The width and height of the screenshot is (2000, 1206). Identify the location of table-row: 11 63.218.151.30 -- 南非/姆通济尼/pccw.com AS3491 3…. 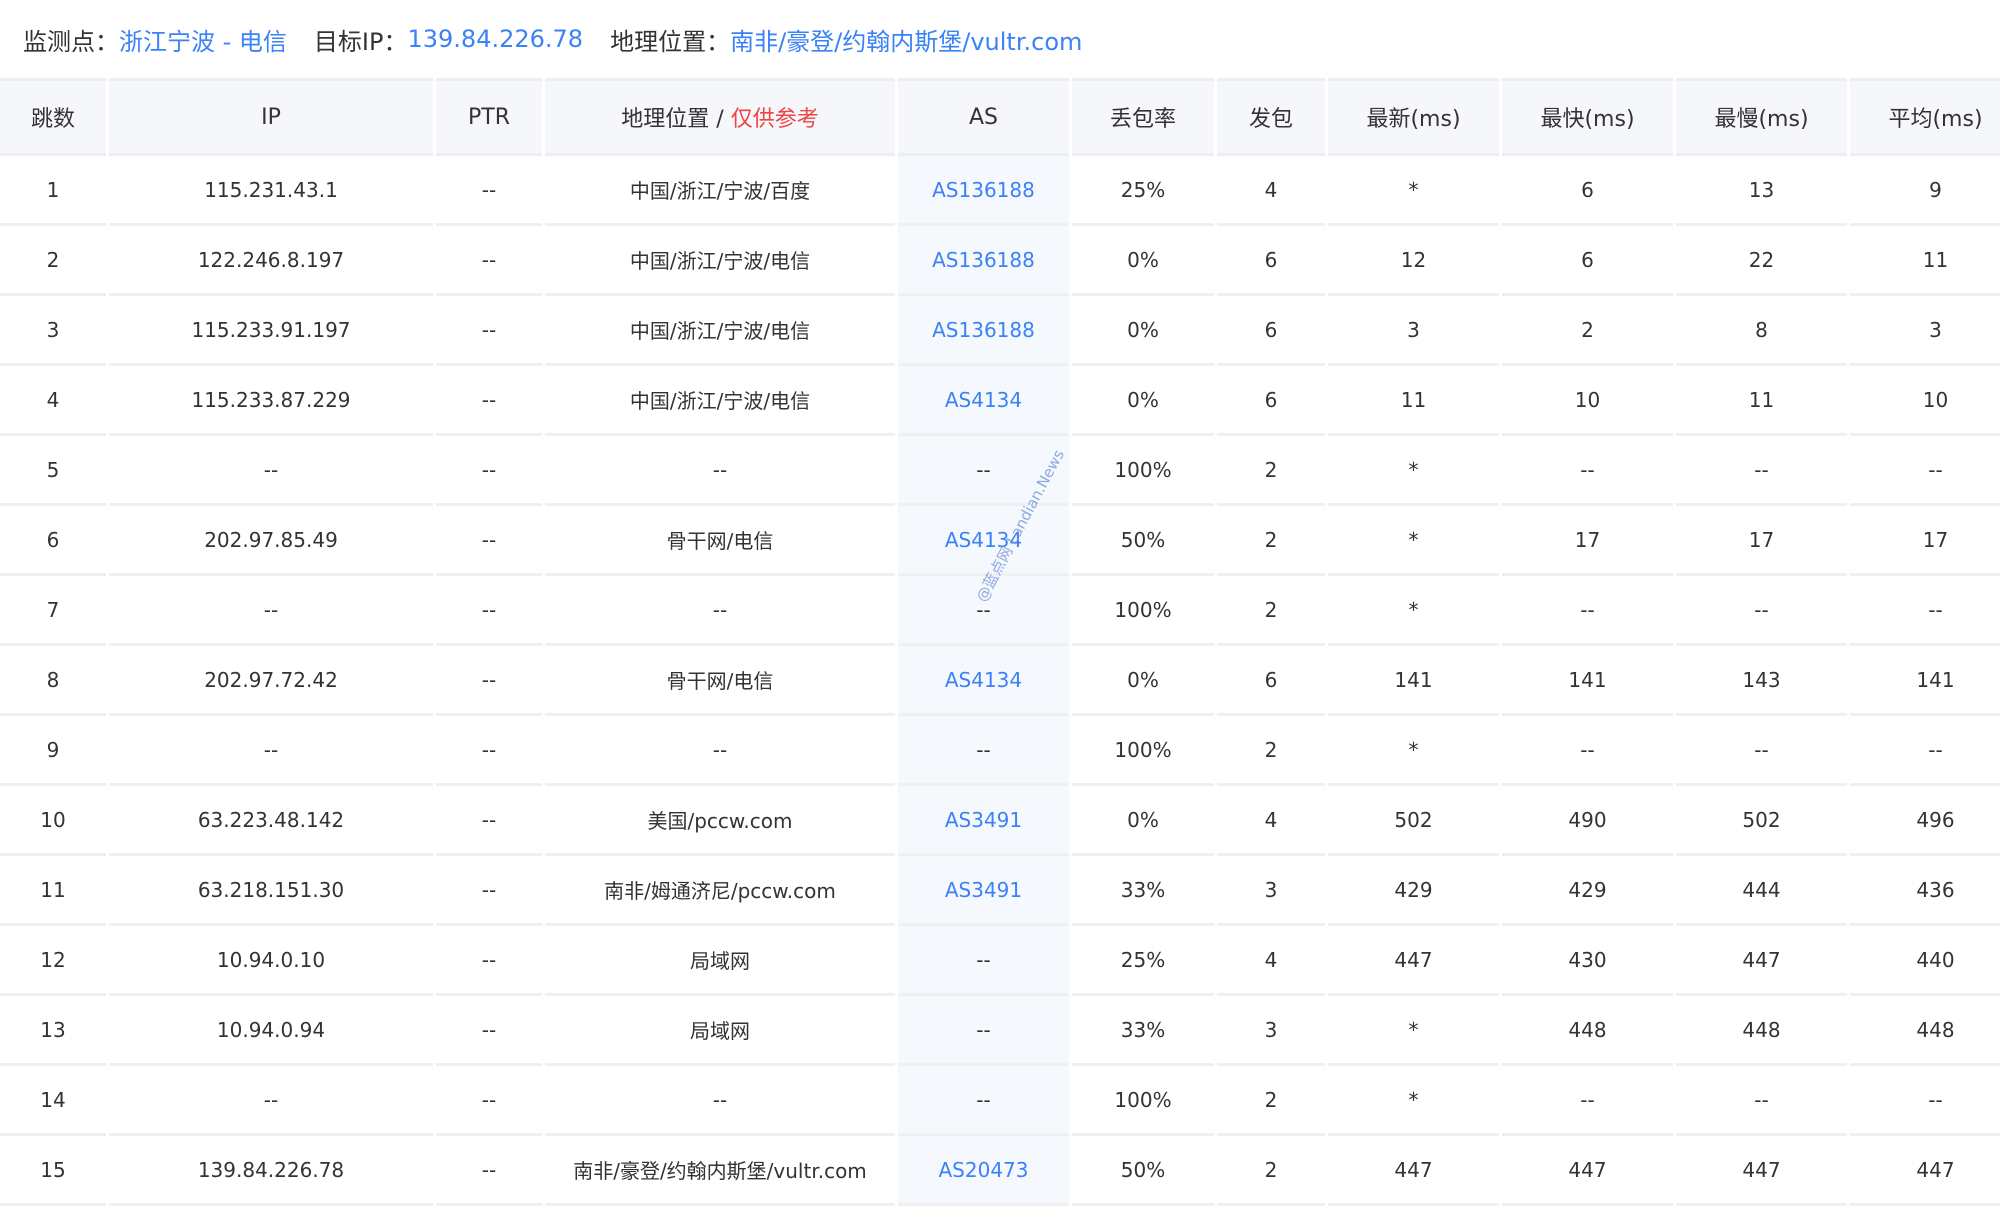
(1000, 891).